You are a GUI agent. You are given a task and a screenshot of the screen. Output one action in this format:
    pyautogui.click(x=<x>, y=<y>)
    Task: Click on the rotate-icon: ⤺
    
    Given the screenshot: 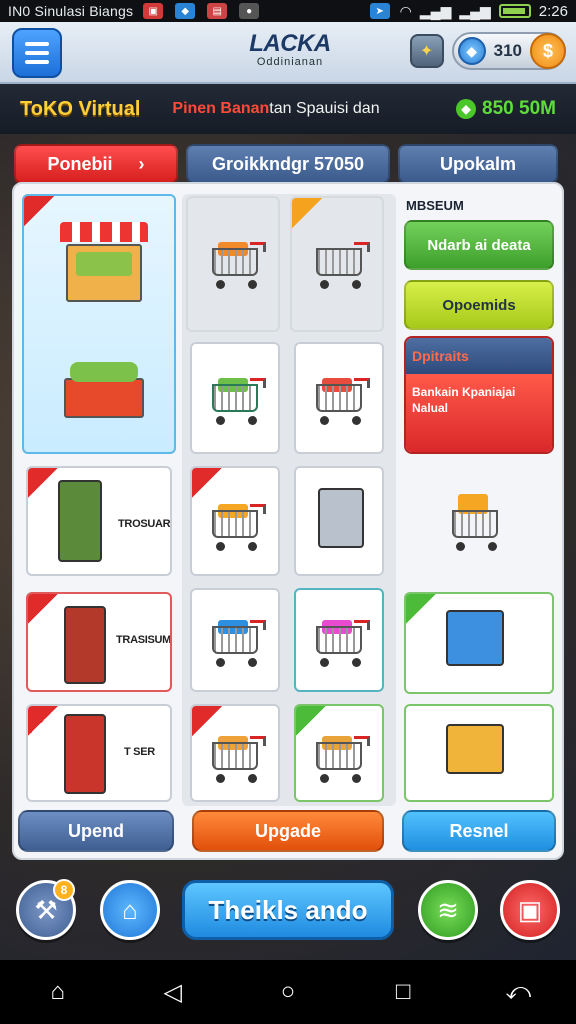 What is the action you would take?
    pyautogui.click(x=518, y=992)
    